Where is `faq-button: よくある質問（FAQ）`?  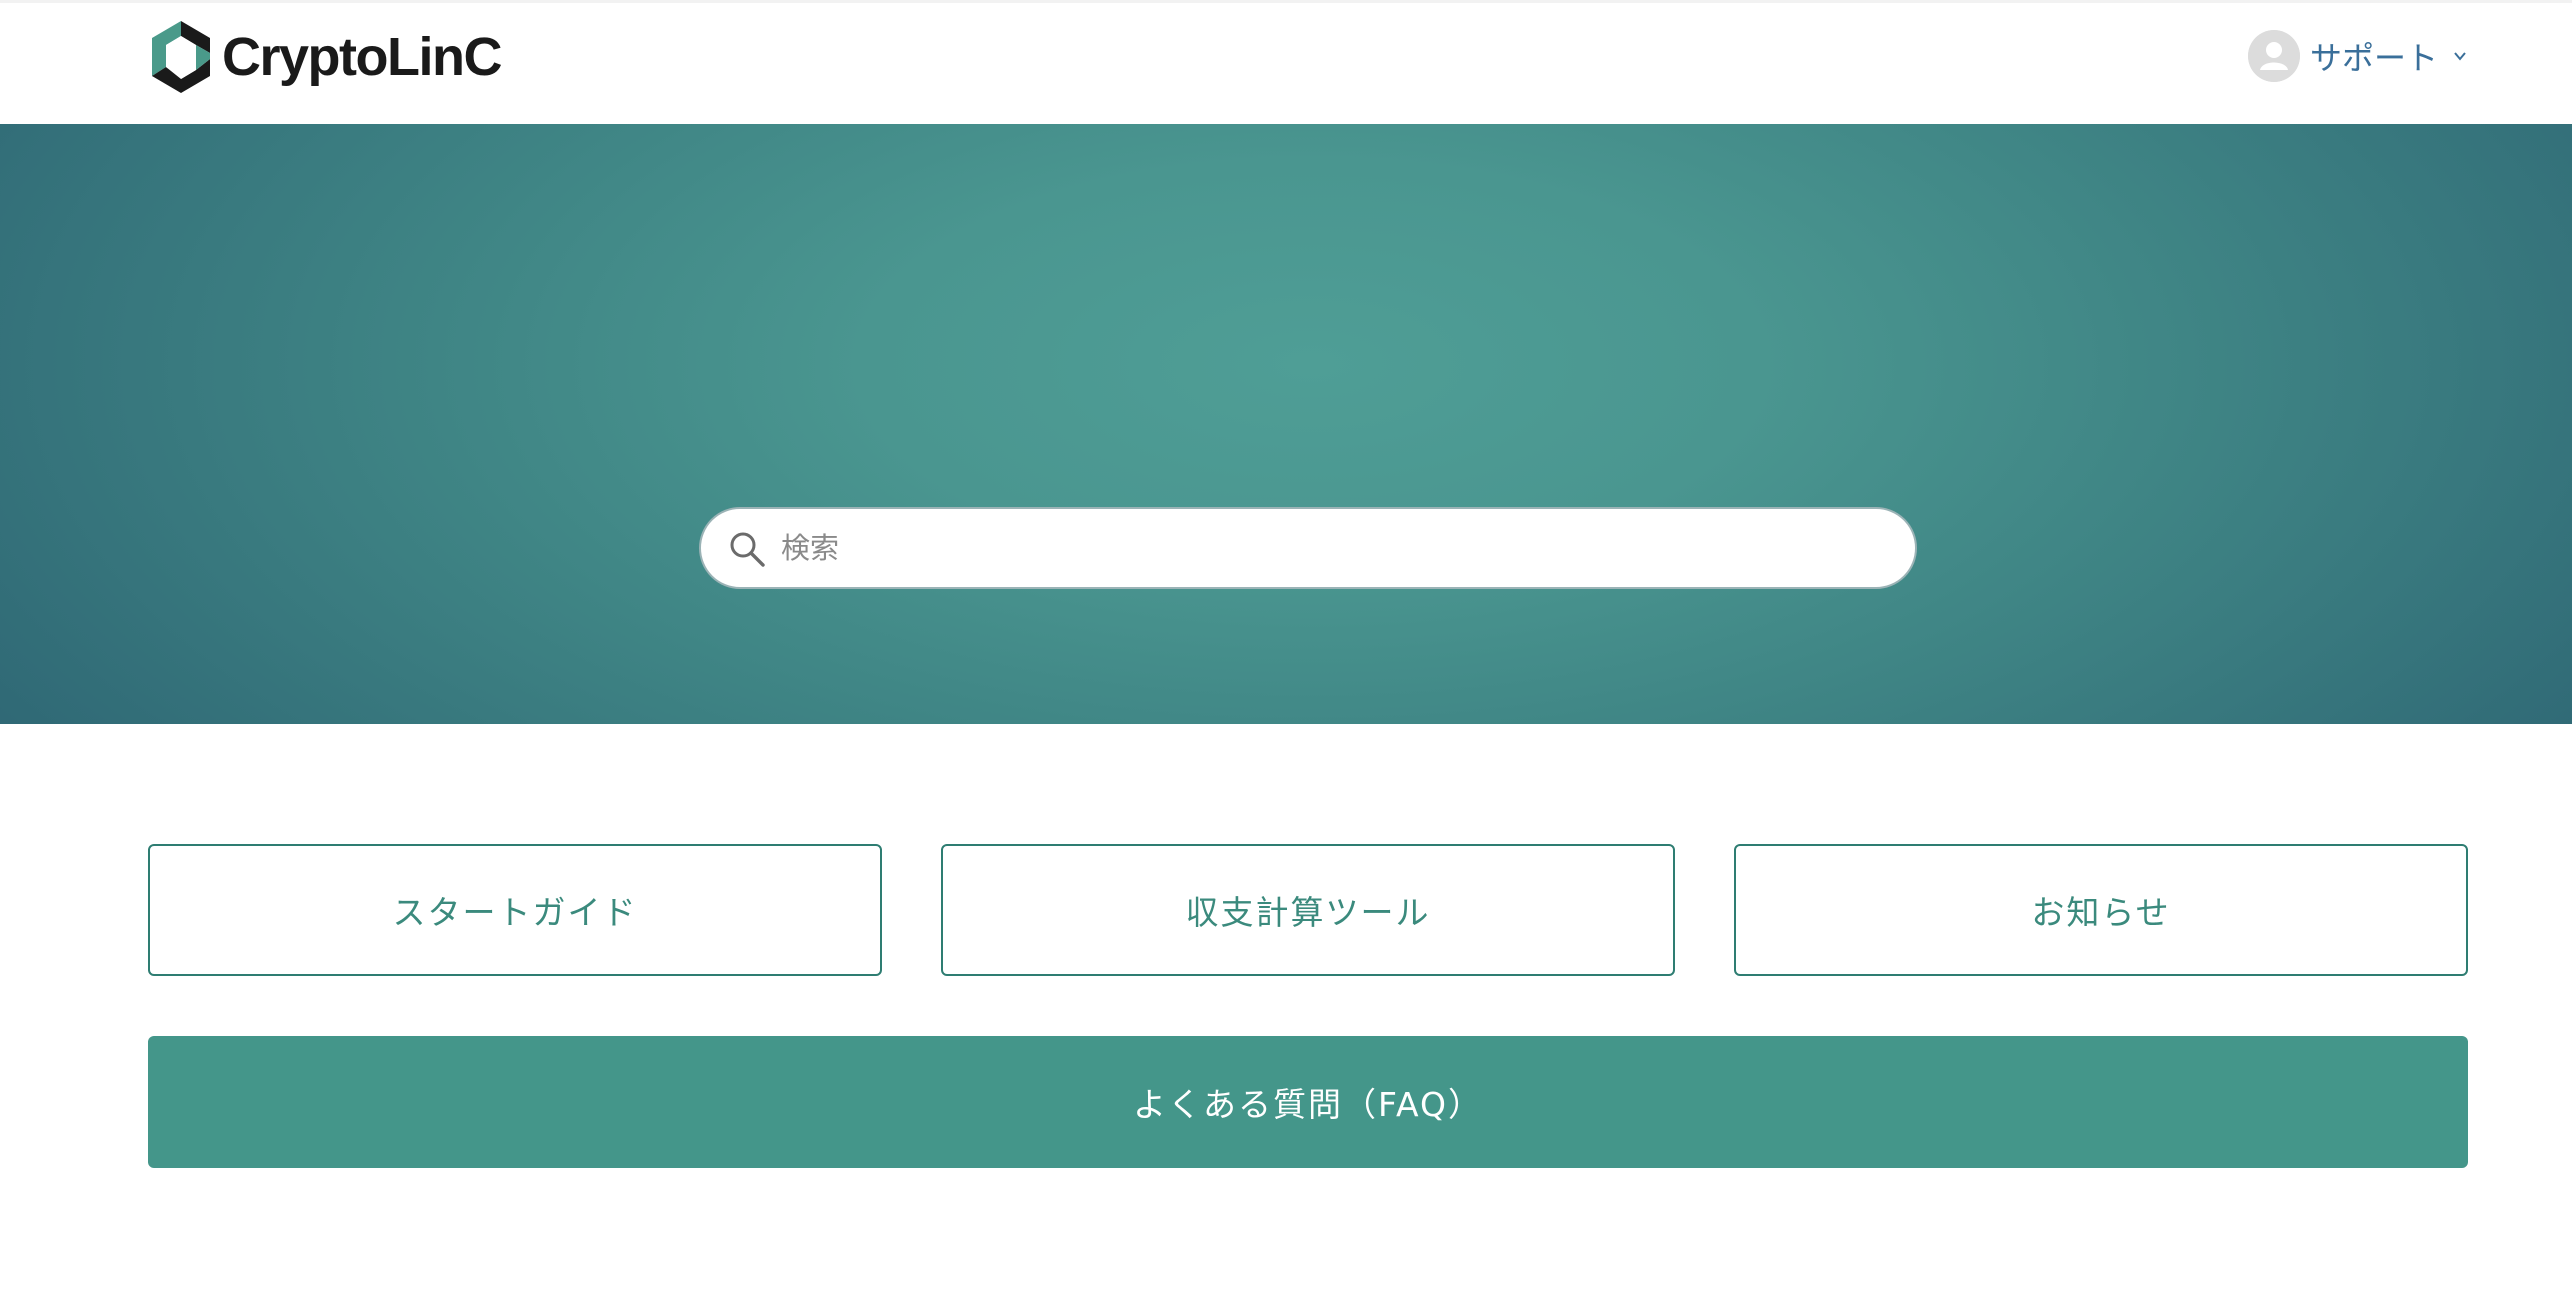 faq-button: よくある質問（FAQ） is located at coordinates (1308, 1102).